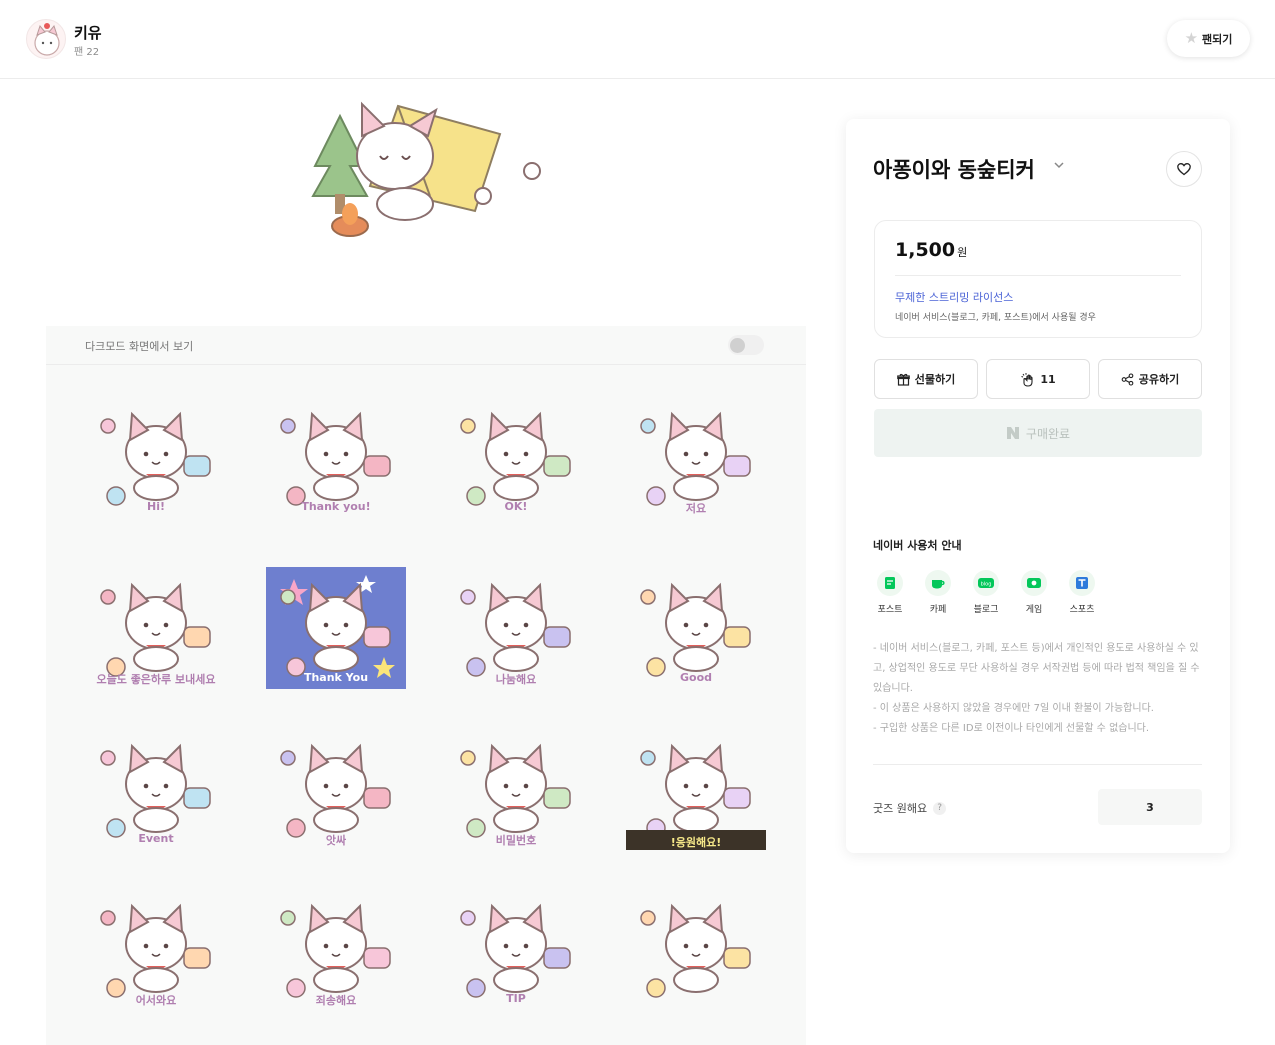  I want to click on dark-mode-label: 다크모드 화면에서 보기, so click(139, 346).